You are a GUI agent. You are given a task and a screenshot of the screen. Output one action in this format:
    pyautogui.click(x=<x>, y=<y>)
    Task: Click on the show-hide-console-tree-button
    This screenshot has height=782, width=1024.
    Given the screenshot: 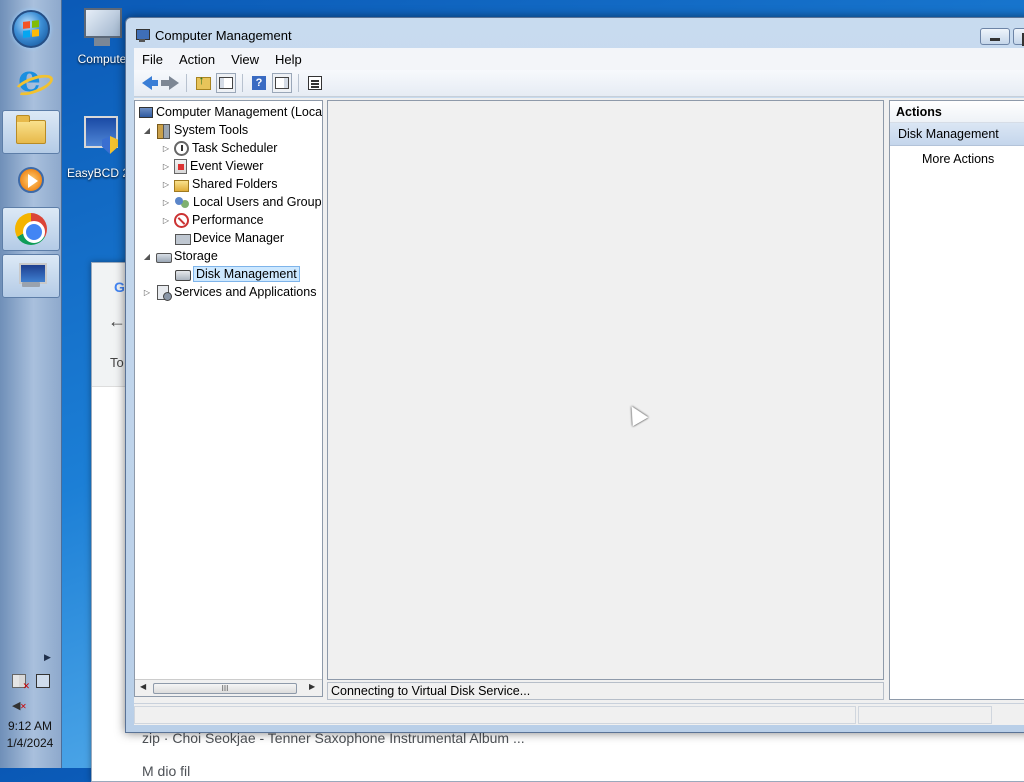 What is the action you would take?
    pyautogui.click(x=226, y=83)
    